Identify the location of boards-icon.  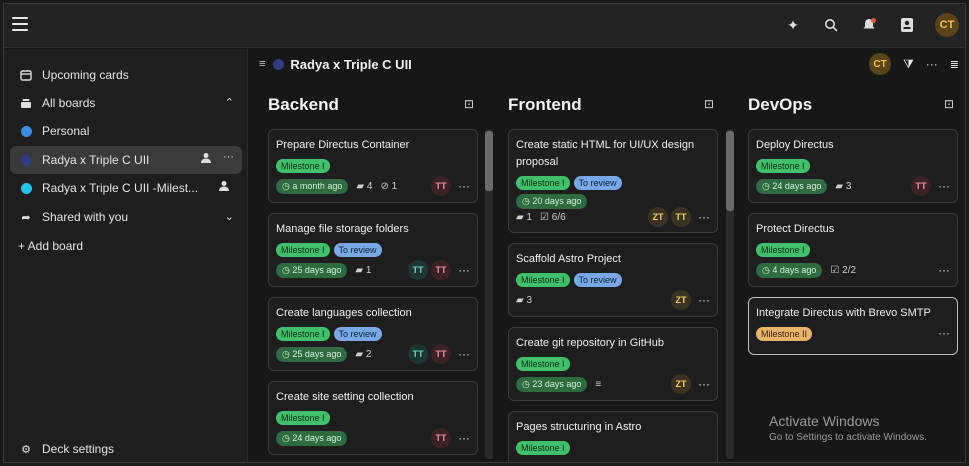
(26, 103).